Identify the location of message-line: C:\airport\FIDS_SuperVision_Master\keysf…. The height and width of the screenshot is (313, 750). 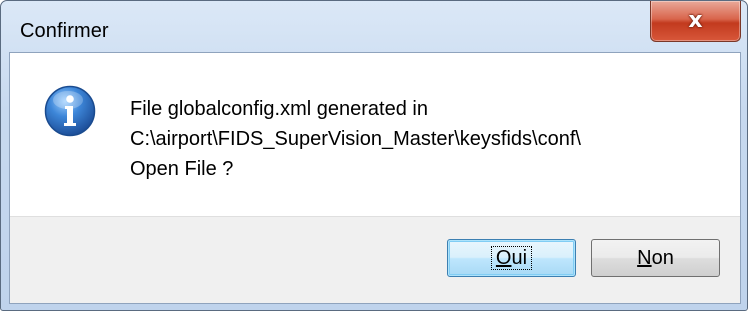
(355, 139).